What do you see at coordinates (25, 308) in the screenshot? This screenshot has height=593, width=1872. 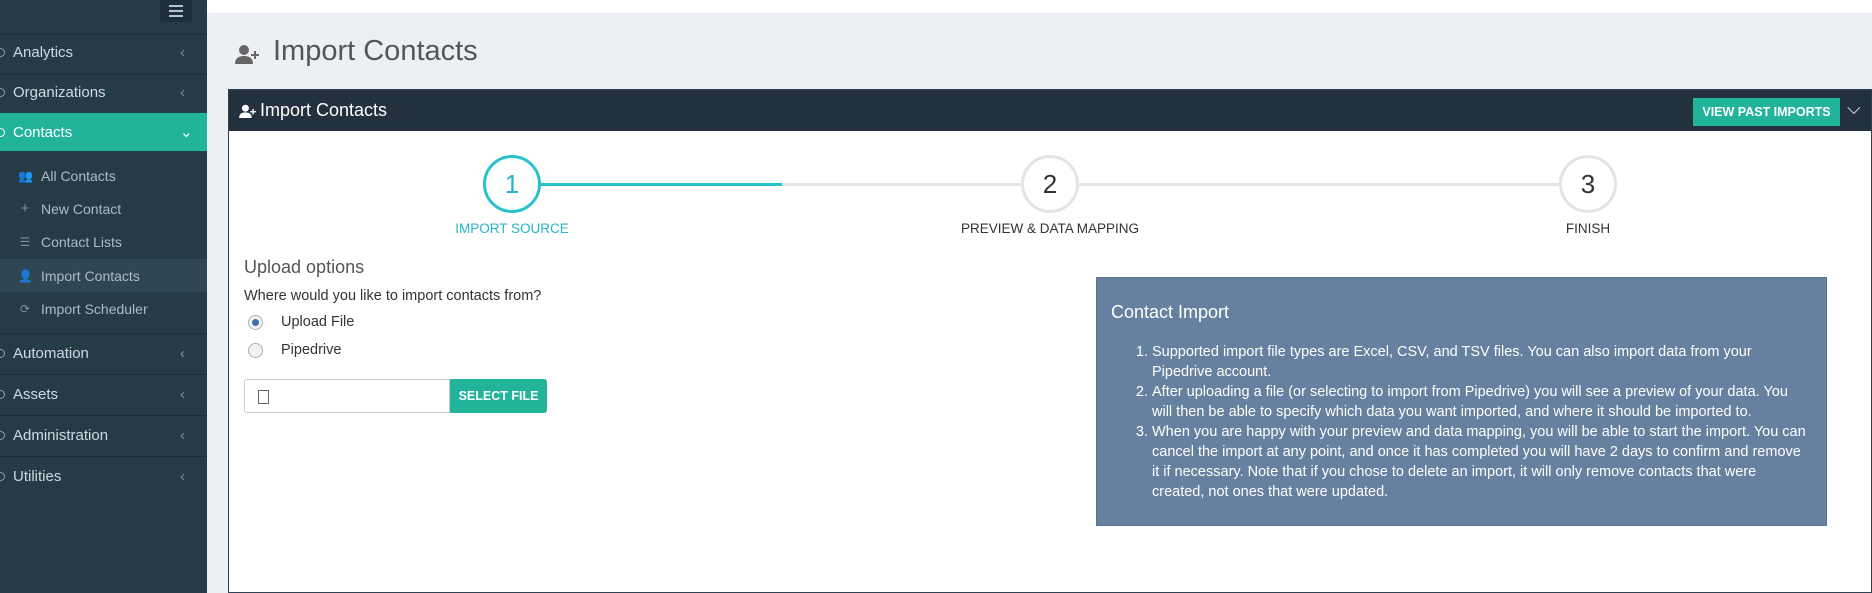 I see `refresh-icon: ⟳` at bounding box center [25, 308].